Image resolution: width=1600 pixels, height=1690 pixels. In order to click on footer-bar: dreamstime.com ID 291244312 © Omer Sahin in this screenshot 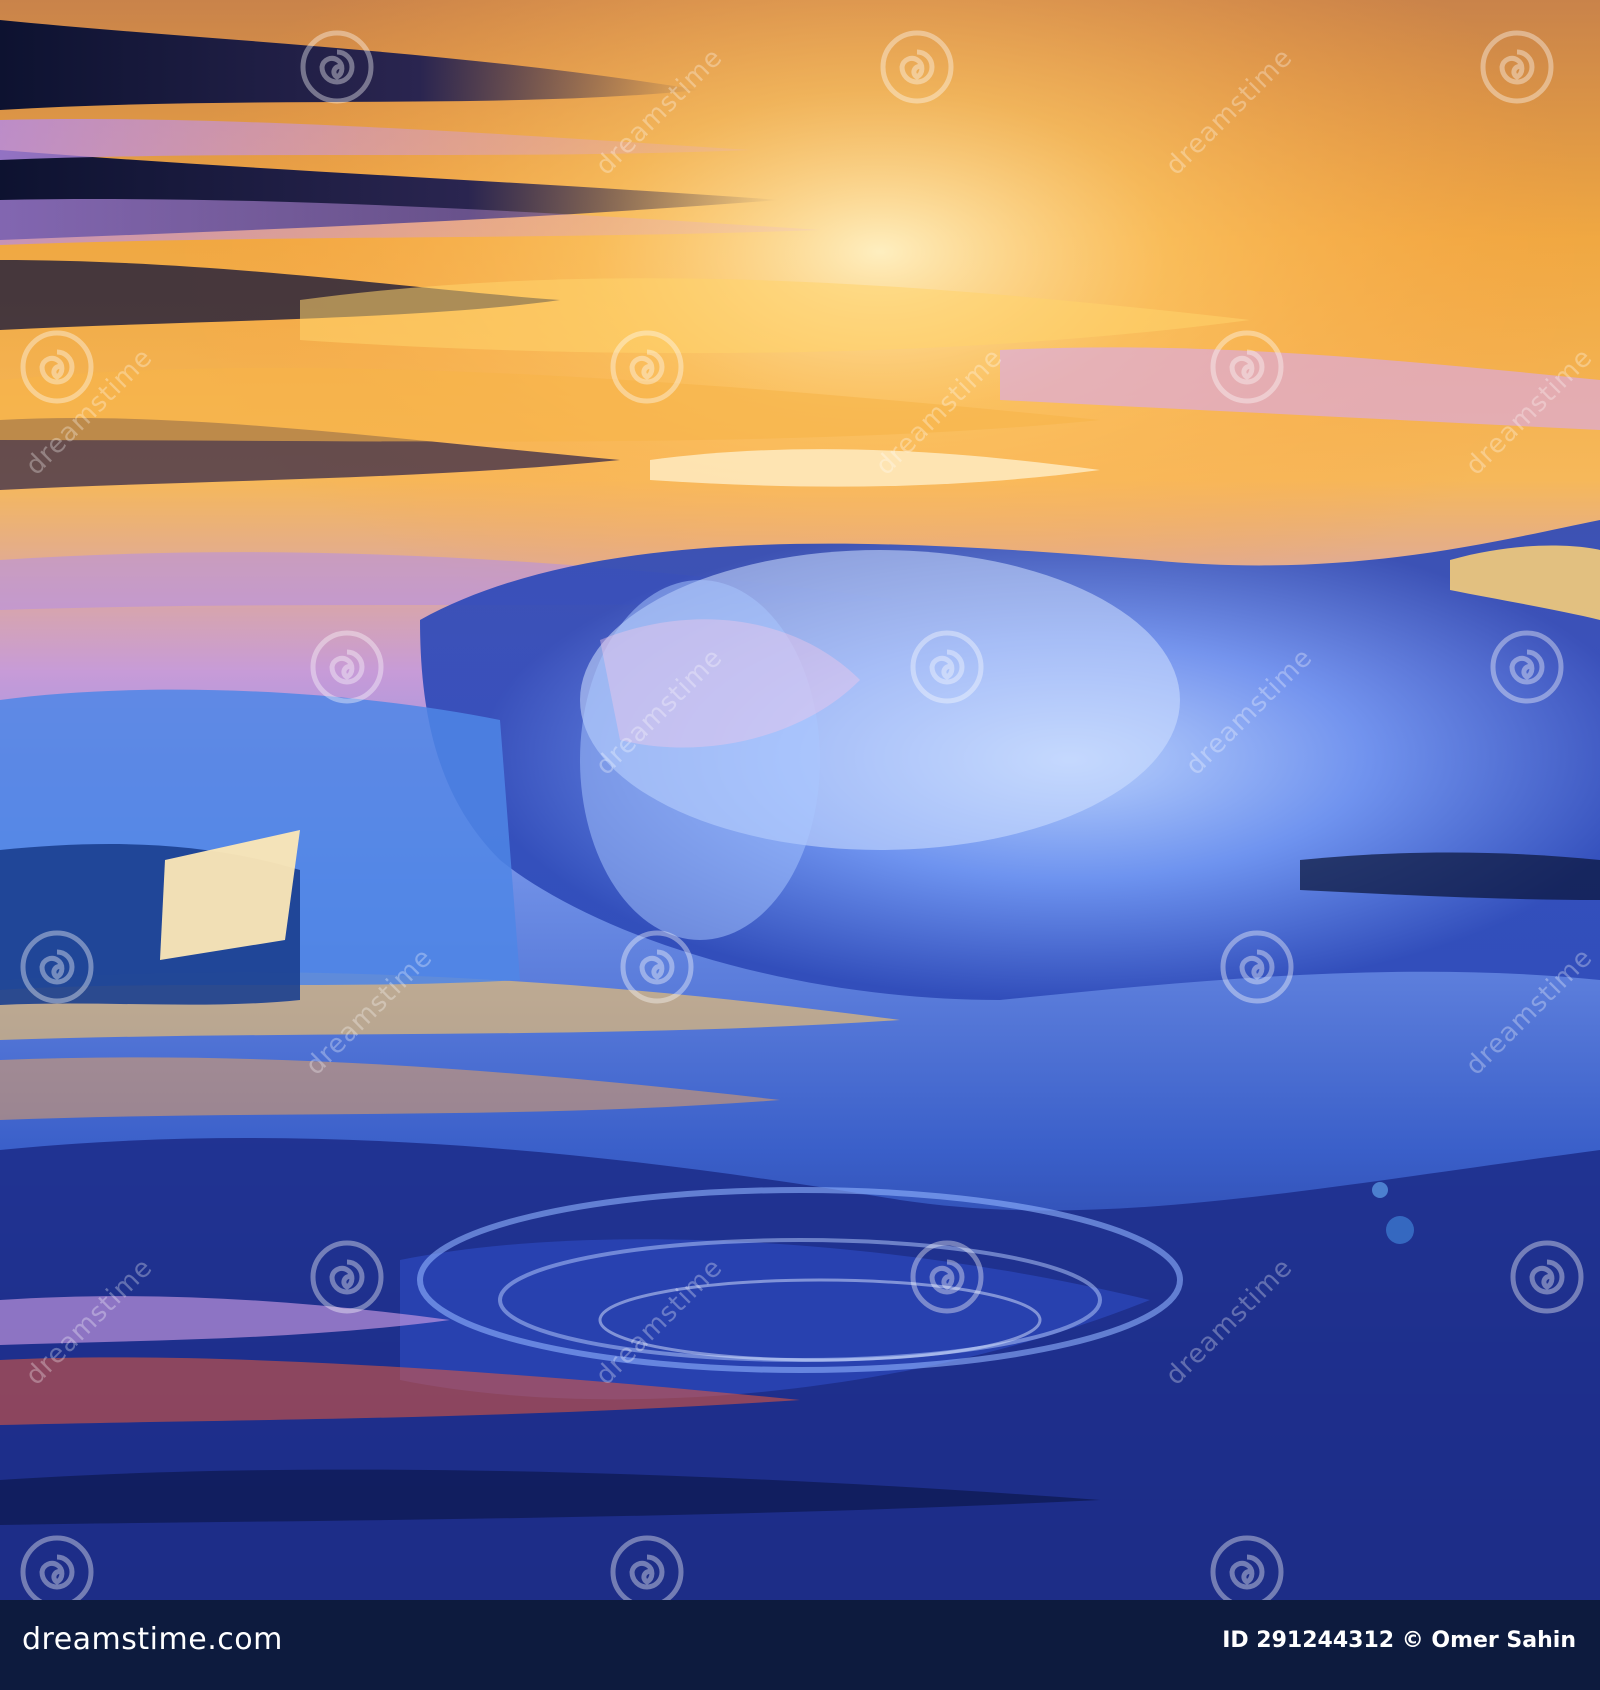, I will do `click(800, 1645)`.